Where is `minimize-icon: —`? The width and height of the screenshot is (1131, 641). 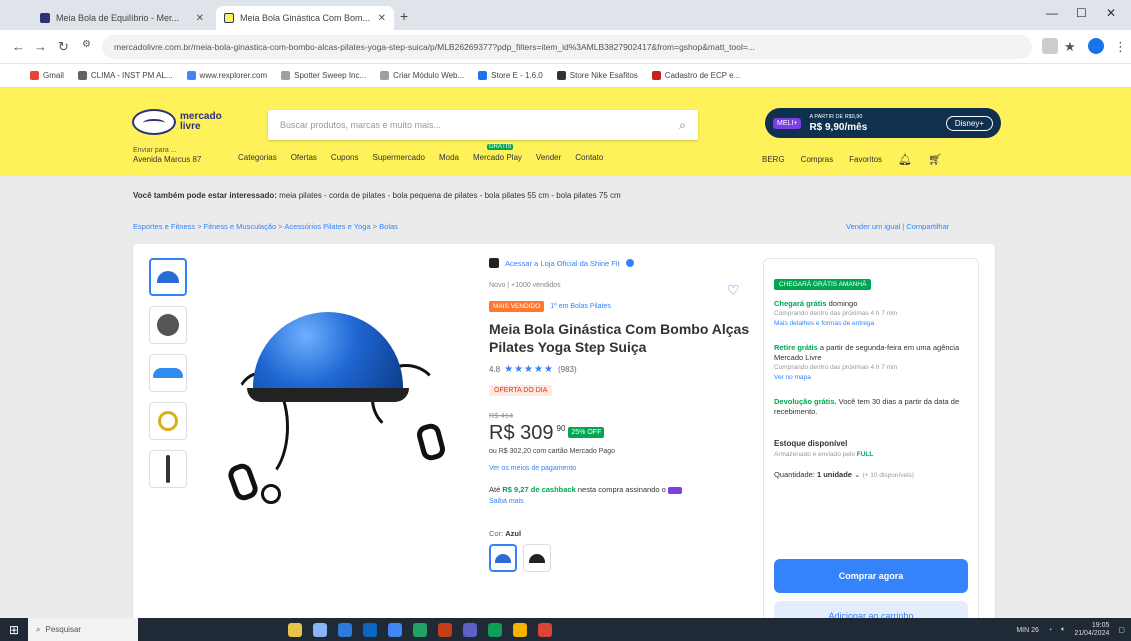
minimize-icon: — is located at coordinates (1052, 13).